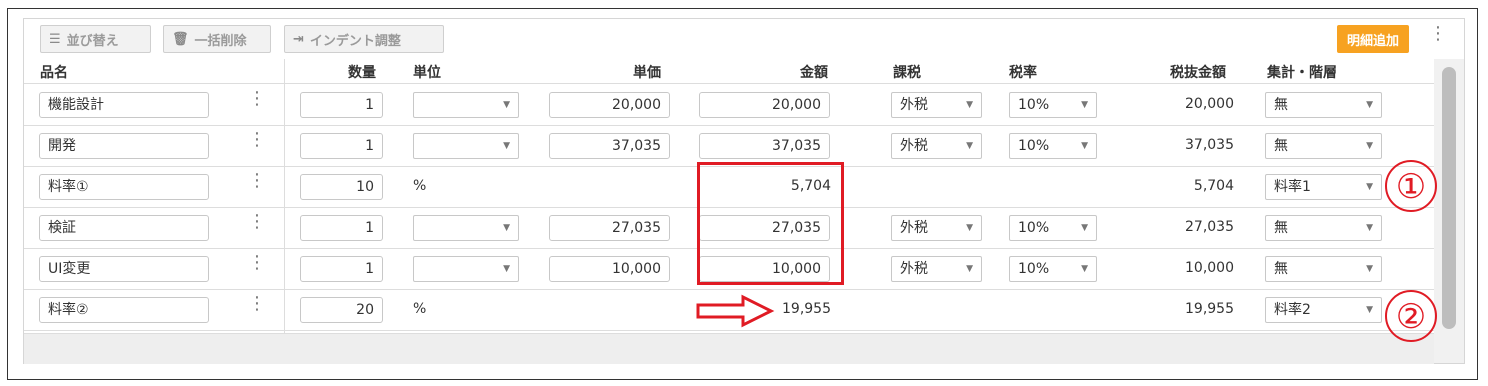 This screenshot has height=386, width=1488. I want to click on net-amount: 37,035, so click(1209, 145).